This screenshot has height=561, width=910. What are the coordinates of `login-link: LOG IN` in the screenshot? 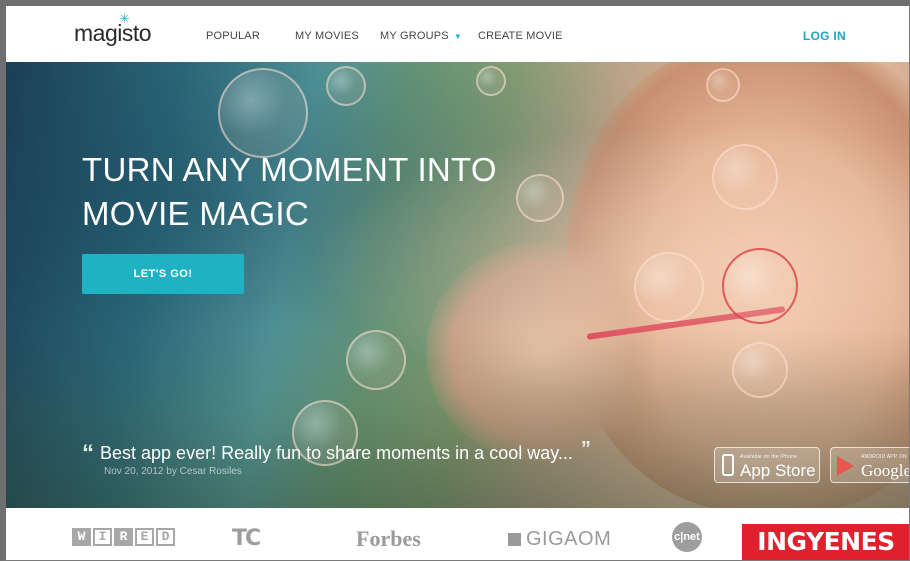 It's located at (824, 36).